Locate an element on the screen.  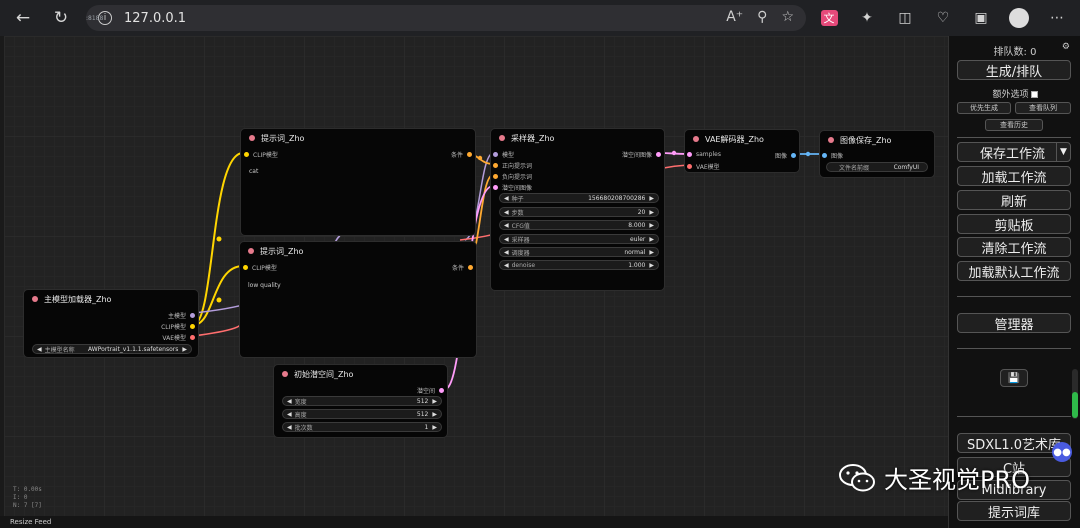
chevron-down-icon: ▼ is located at coordinates (1063, 152).